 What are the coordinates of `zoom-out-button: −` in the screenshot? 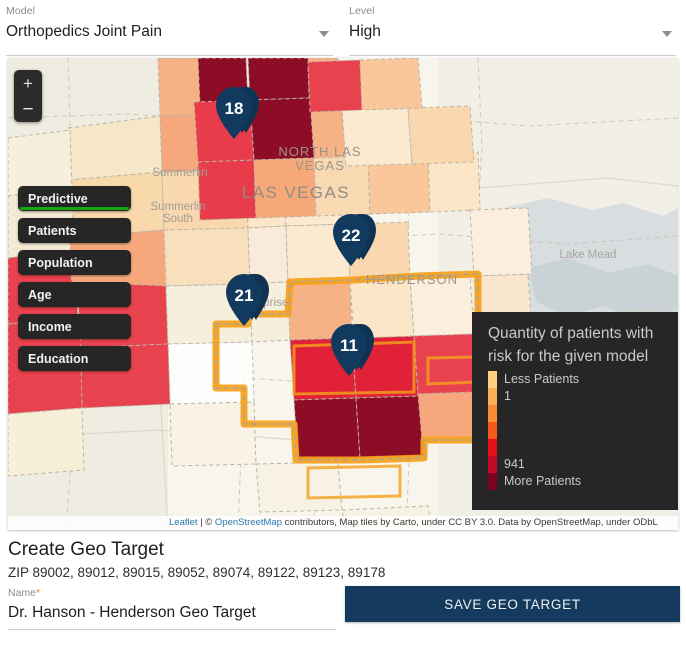 It's located at (28, 109).